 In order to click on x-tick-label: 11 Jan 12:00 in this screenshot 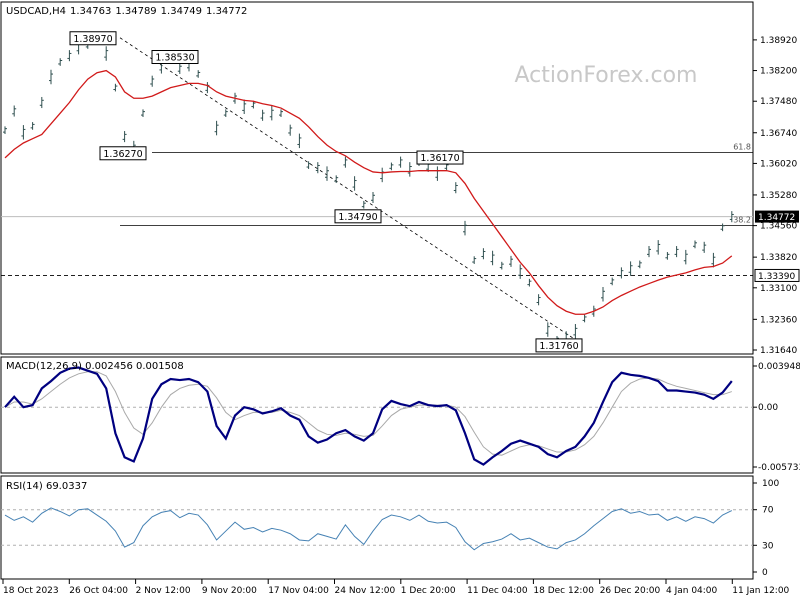, I will do `click(760, 591)`.